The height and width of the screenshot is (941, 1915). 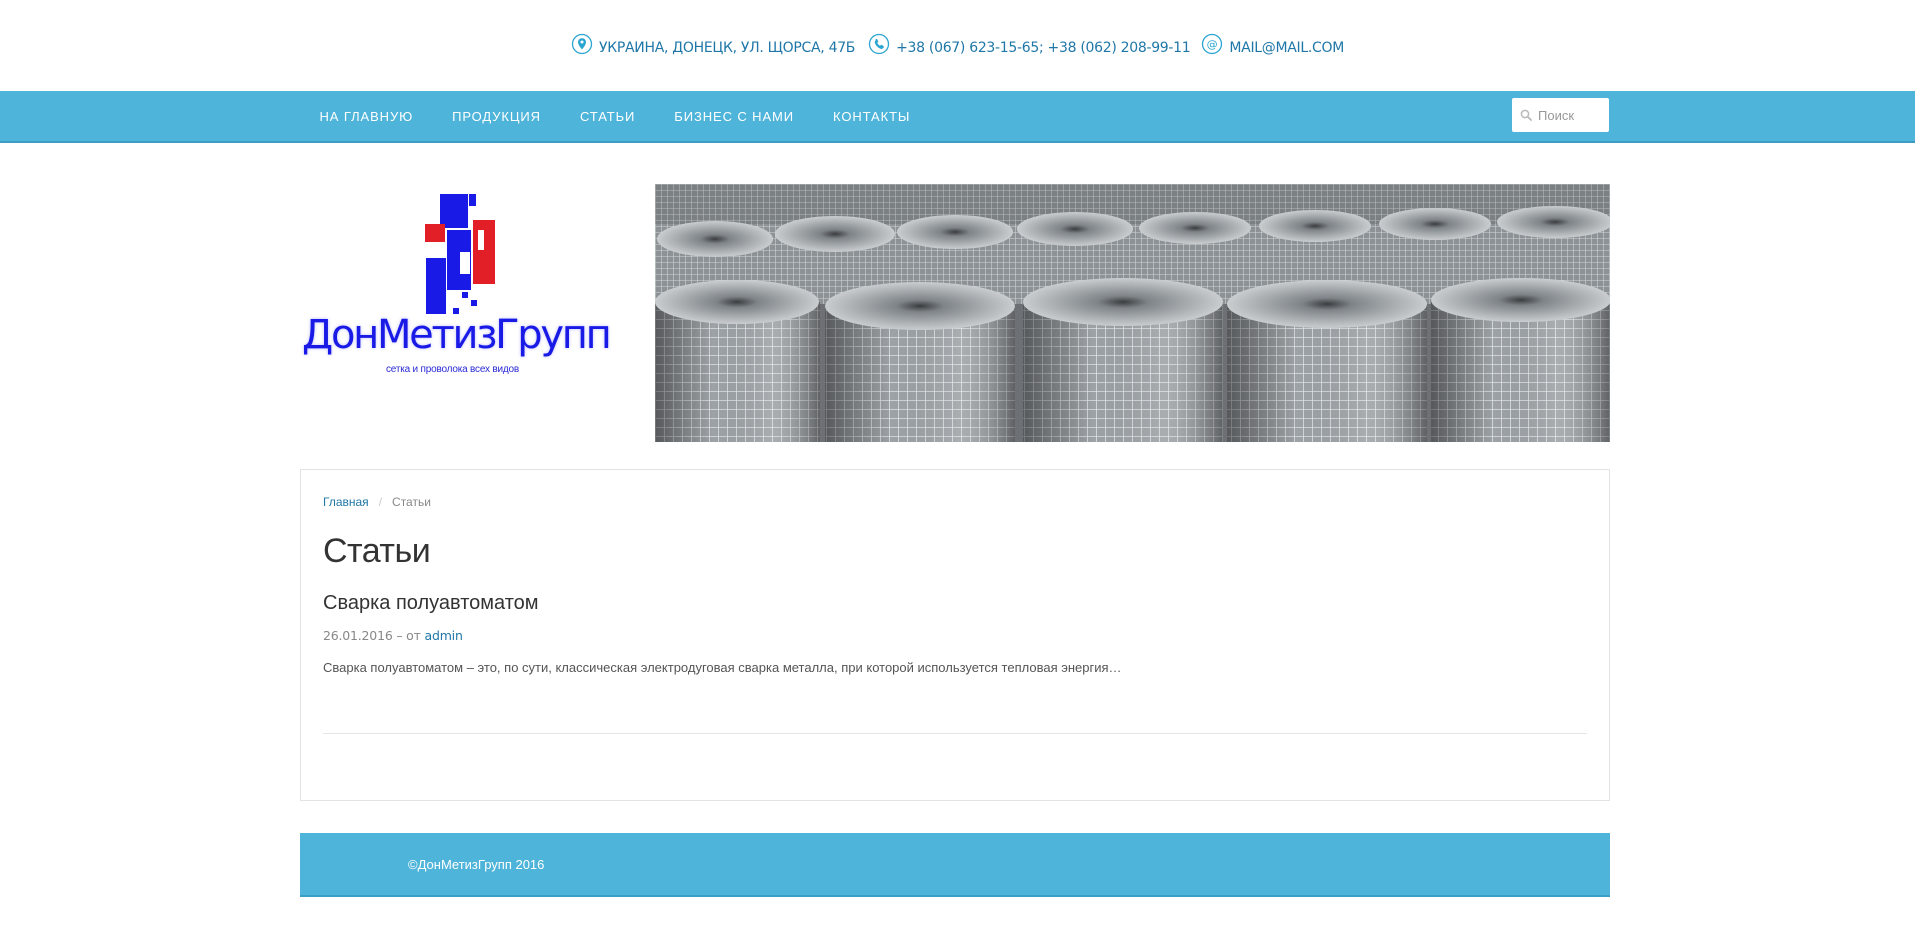 What do you see at coordinates (377, 502) in the screenshot?
I see `breadcrumb: Главная / Статьи` at bounding box center [377, 502].